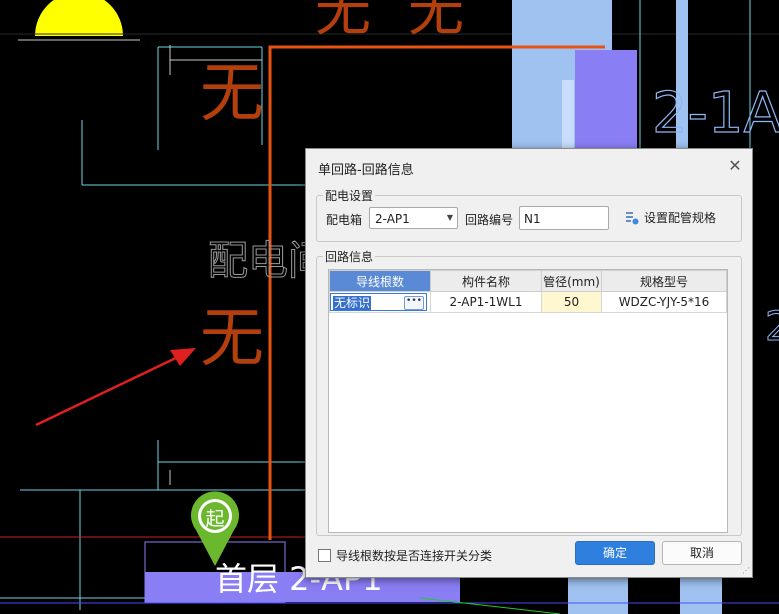  Describe the element at coordinates (232, 339) in the screenshot. I see `cad-text-wu-4: 无` at that location.